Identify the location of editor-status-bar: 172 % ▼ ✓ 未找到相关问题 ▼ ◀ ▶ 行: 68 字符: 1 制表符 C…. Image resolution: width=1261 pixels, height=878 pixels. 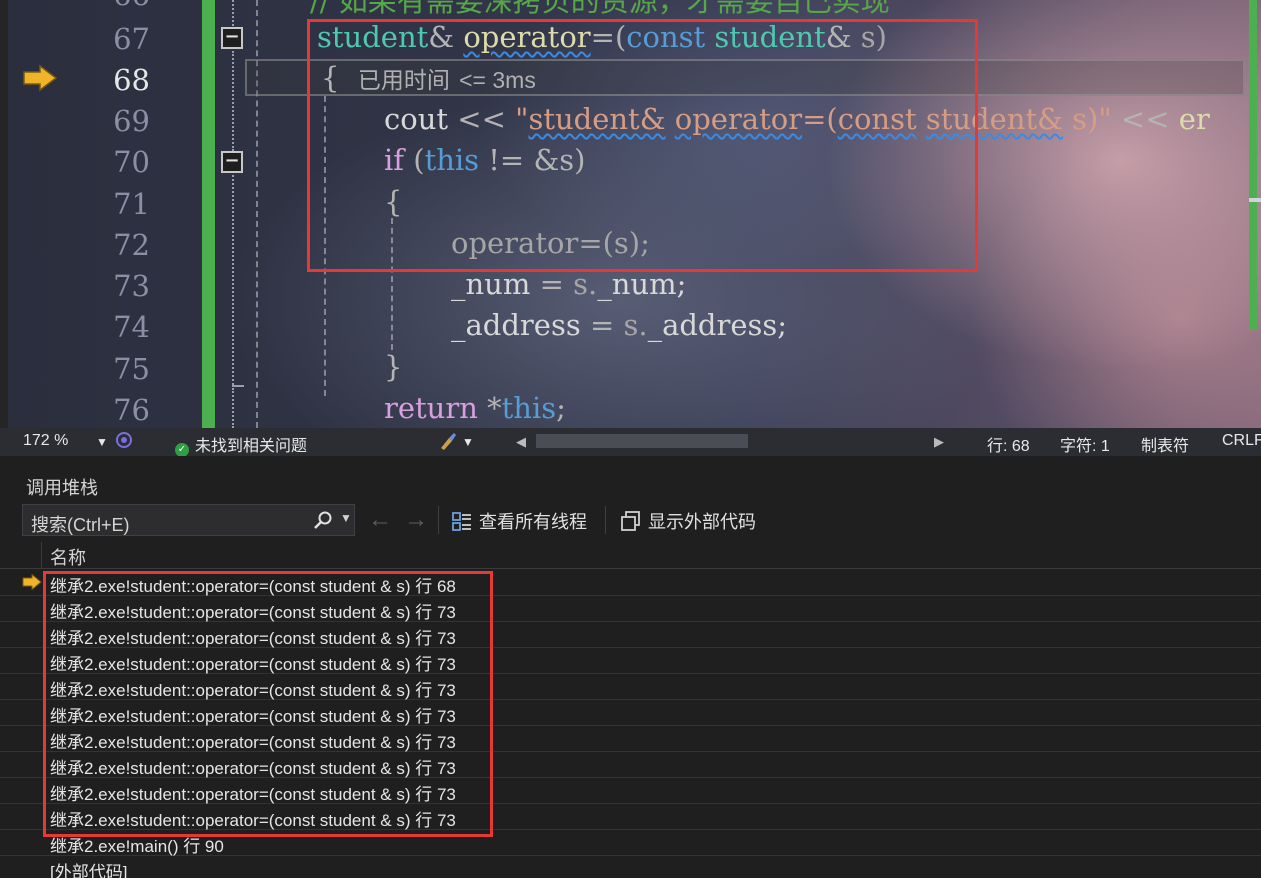
(630, 442).